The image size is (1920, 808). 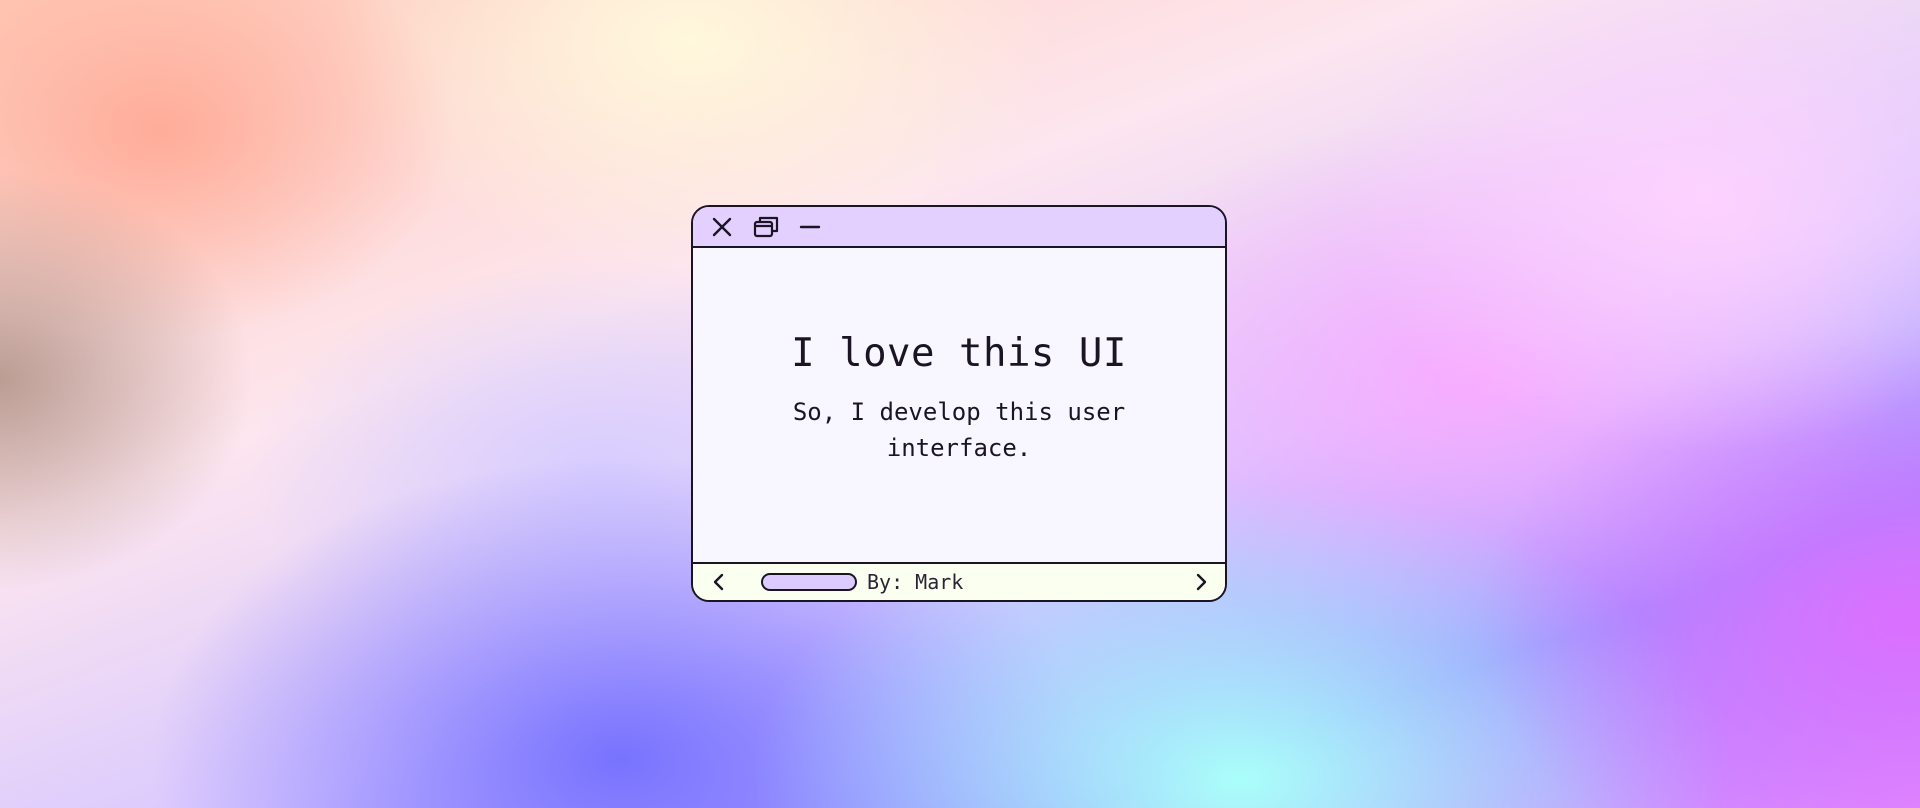 I want to click on close-icon, so click(x=722, y=226).